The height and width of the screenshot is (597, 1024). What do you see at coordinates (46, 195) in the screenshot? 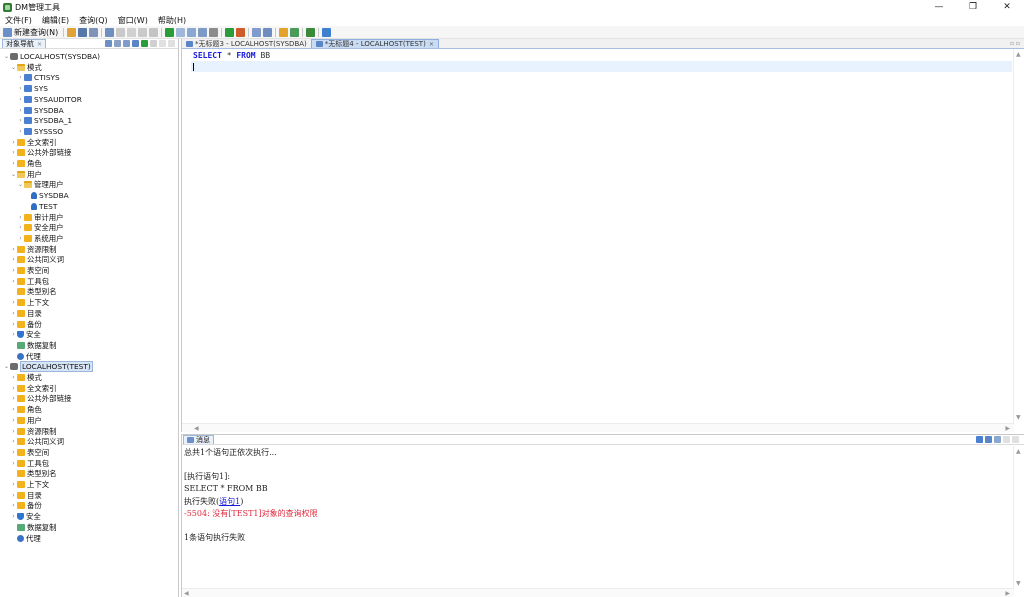
I see `tree-node: SYSDBA` at bounding box center [46, 195].